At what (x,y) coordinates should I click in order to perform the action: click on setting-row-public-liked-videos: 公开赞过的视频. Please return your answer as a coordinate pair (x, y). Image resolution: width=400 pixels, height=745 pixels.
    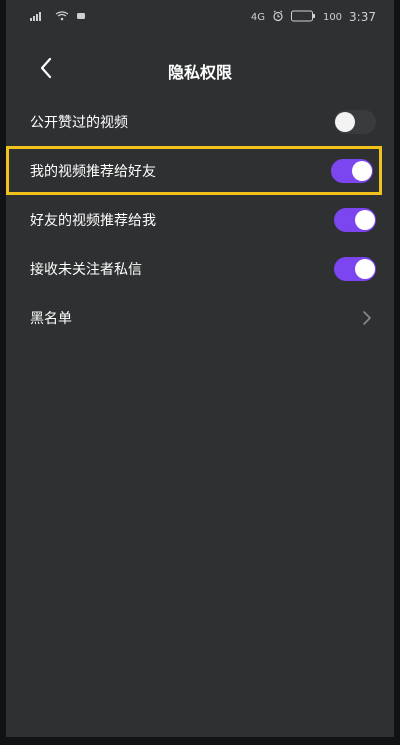
    Looking at the image, I should click on (200, 121).